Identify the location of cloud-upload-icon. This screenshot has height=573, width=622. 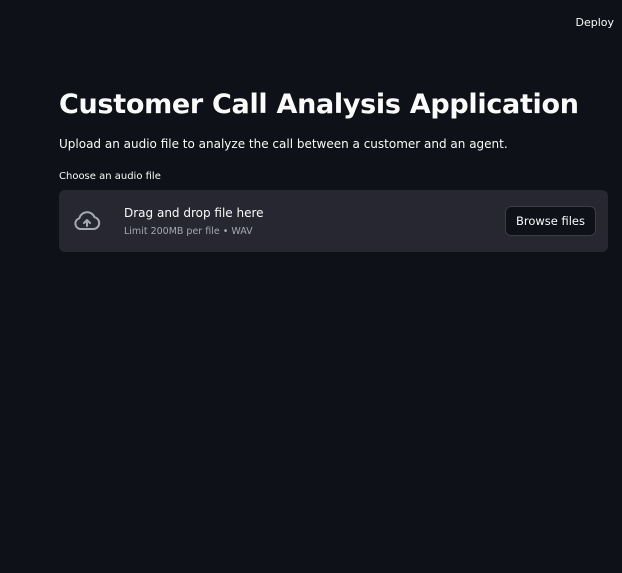
(87, 221).